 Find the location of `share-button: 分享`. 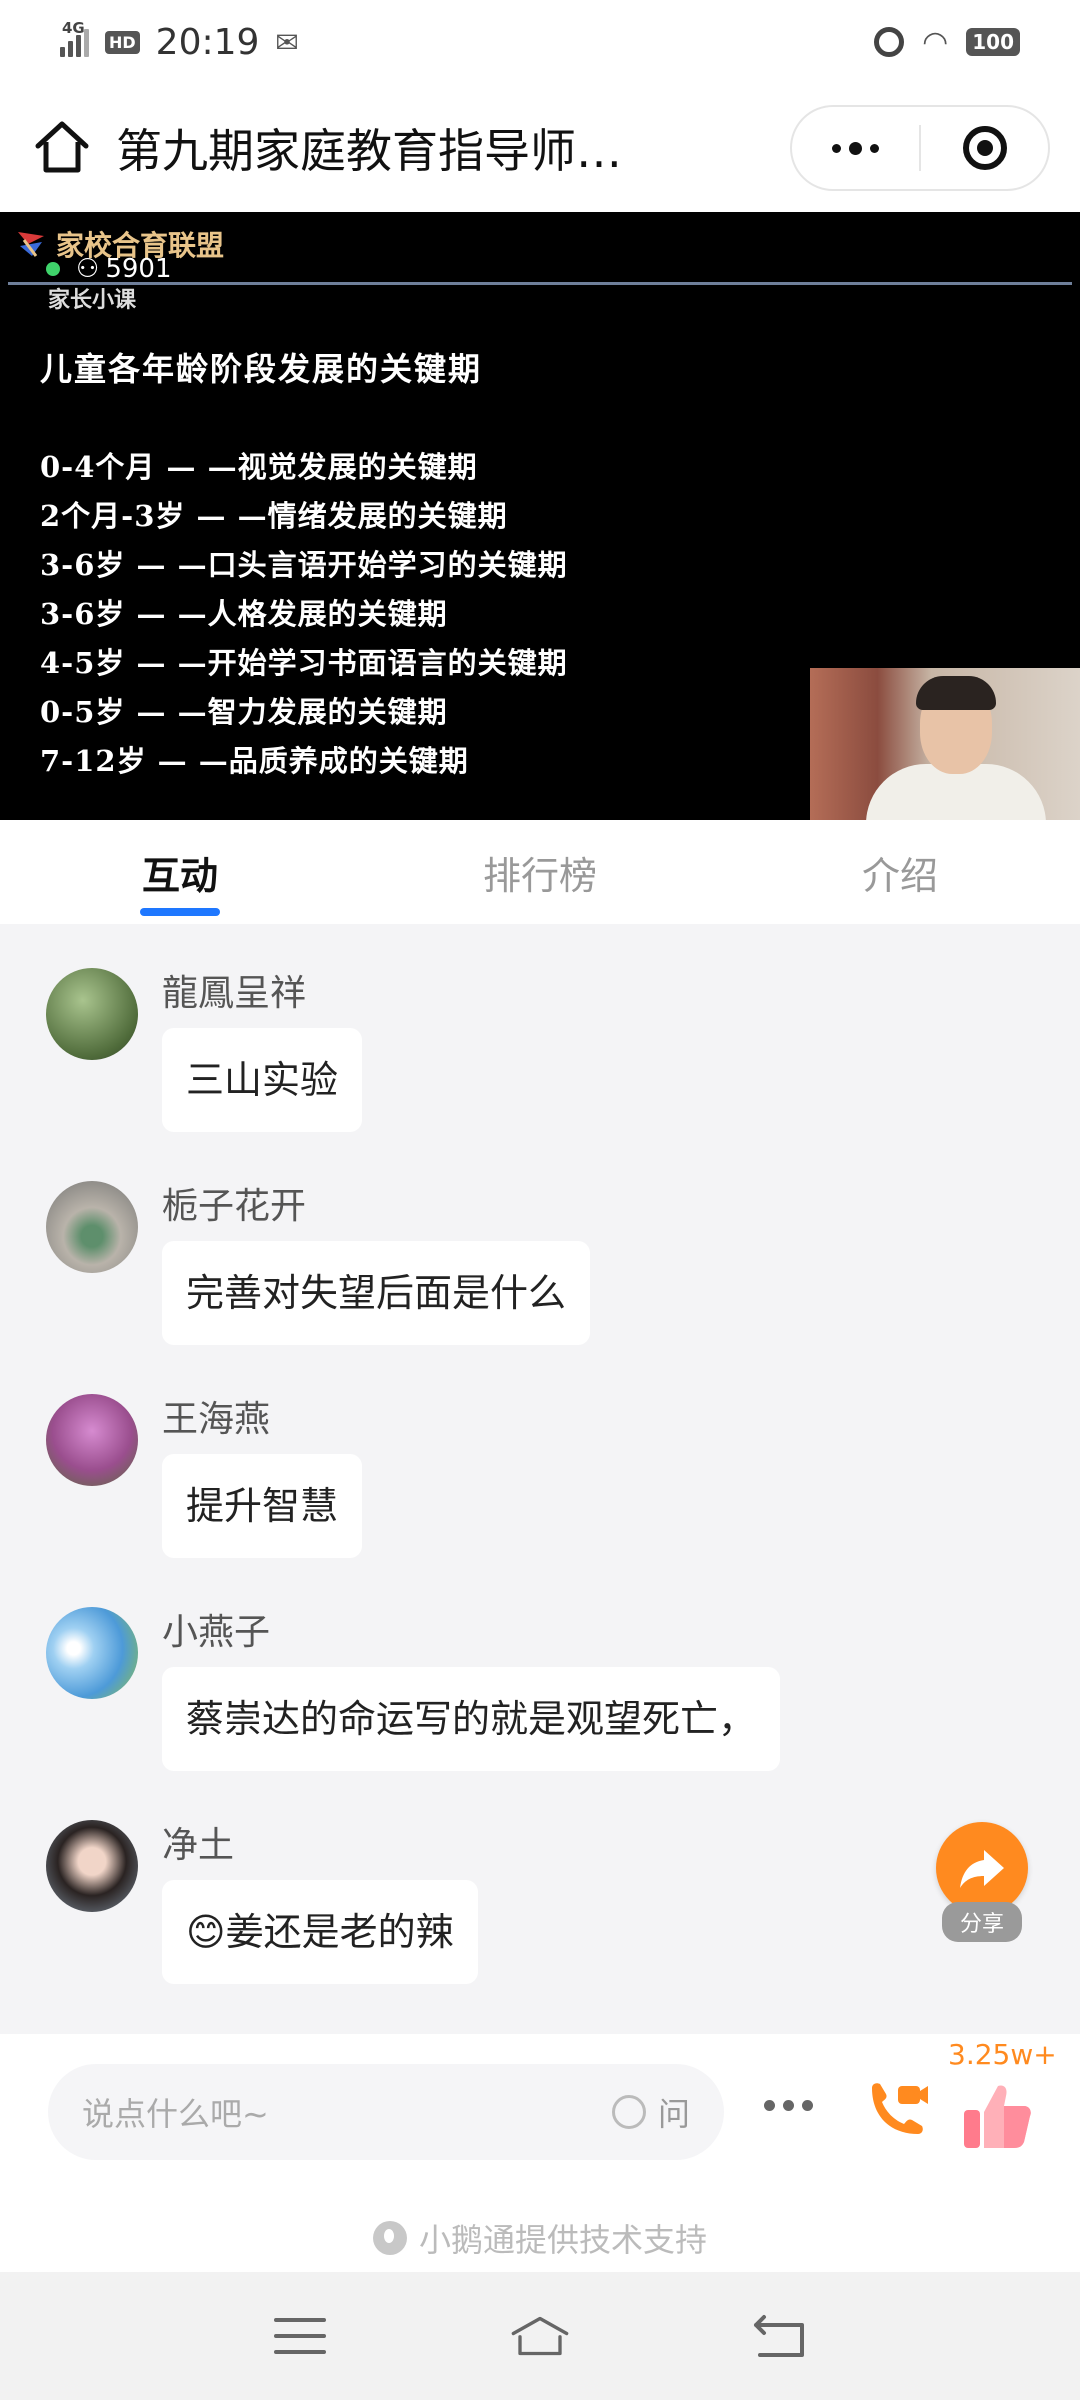

share-button: 分享 is located at coordinates (982, 1882).